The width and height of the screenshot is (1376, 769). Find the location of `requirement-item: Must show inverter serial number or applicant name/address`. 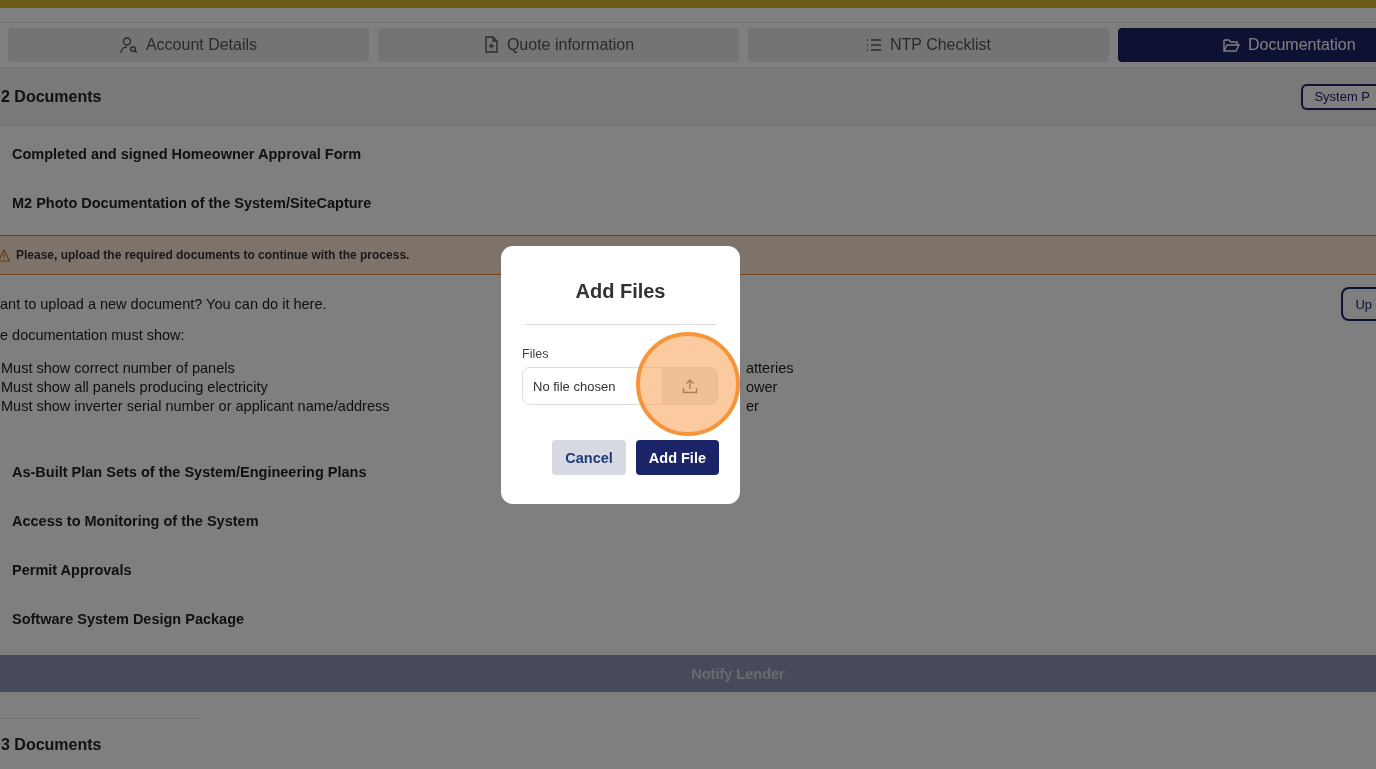

requirement-item: Must show inverter serial number or applicant name/address is located at coordinates (195, 406).